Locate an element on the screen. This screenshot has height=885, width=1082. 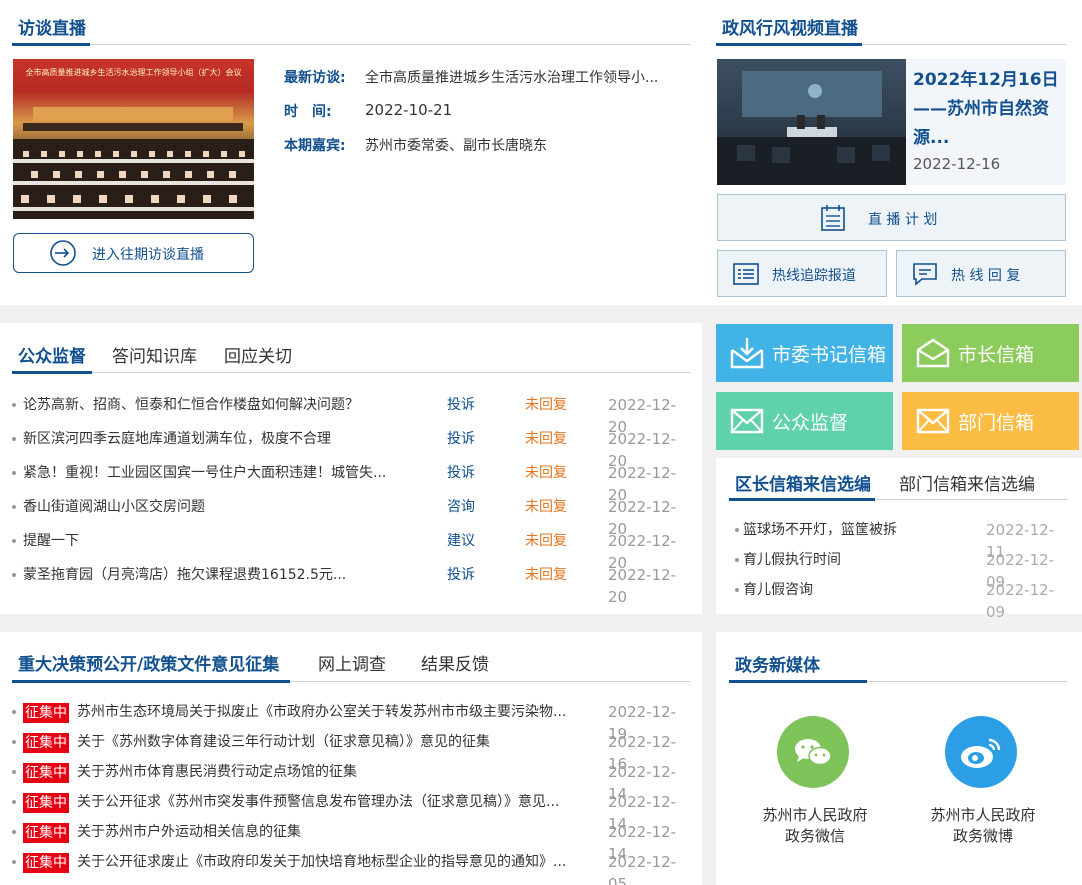
weibo-circle is located at coordinates (981, 752).